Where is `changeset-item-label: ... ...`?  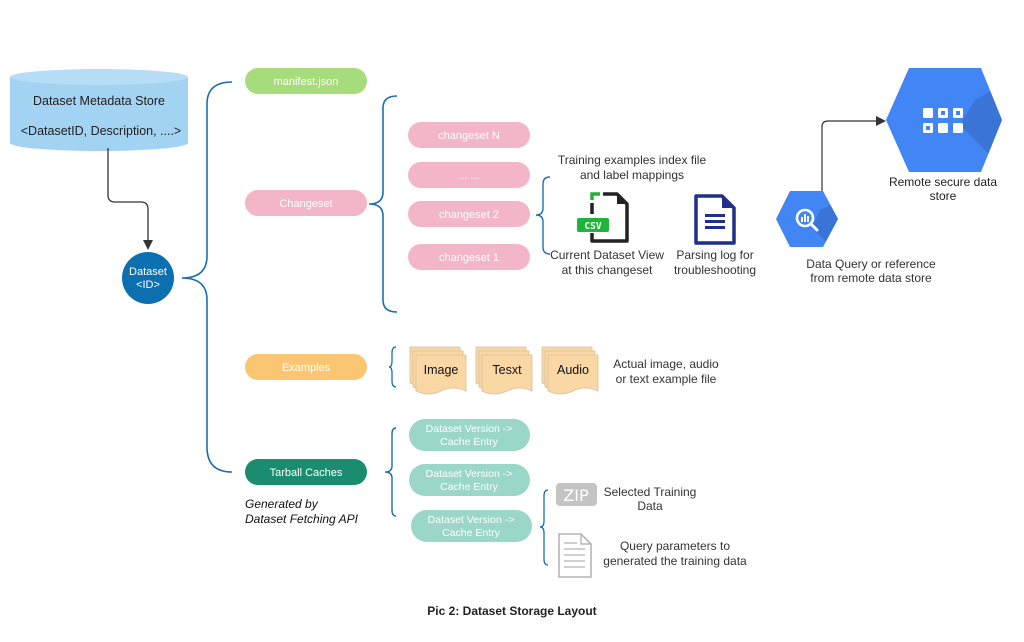 changeset-item-label: ... ... is located at coordinates (468, 176).